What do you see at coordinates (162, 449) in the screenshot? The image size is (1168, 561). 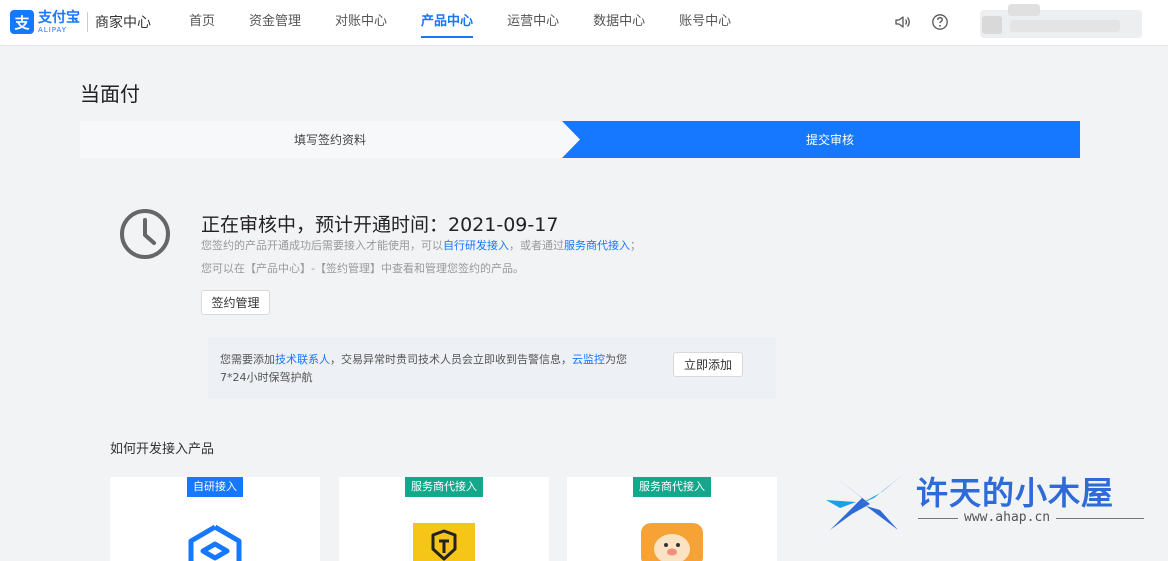 I see `section-title: 如何开发接入产品` at bounding box center [162, 449].